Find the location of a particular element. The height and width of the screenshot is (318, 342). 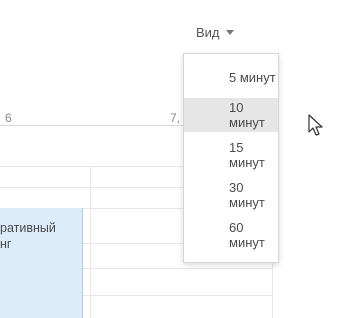

menu-item-30-min: 30 минут is located at coordinates (231, 195).